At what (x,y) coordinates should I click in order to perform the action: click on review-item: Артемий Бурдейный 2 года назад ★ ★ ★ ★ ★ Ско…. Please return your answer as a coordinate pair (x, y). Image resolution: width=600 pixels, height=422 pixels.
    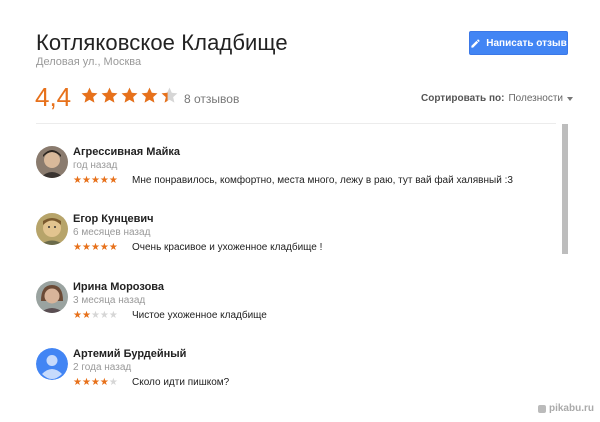
    Looking at the image, I should click on (291, 376).